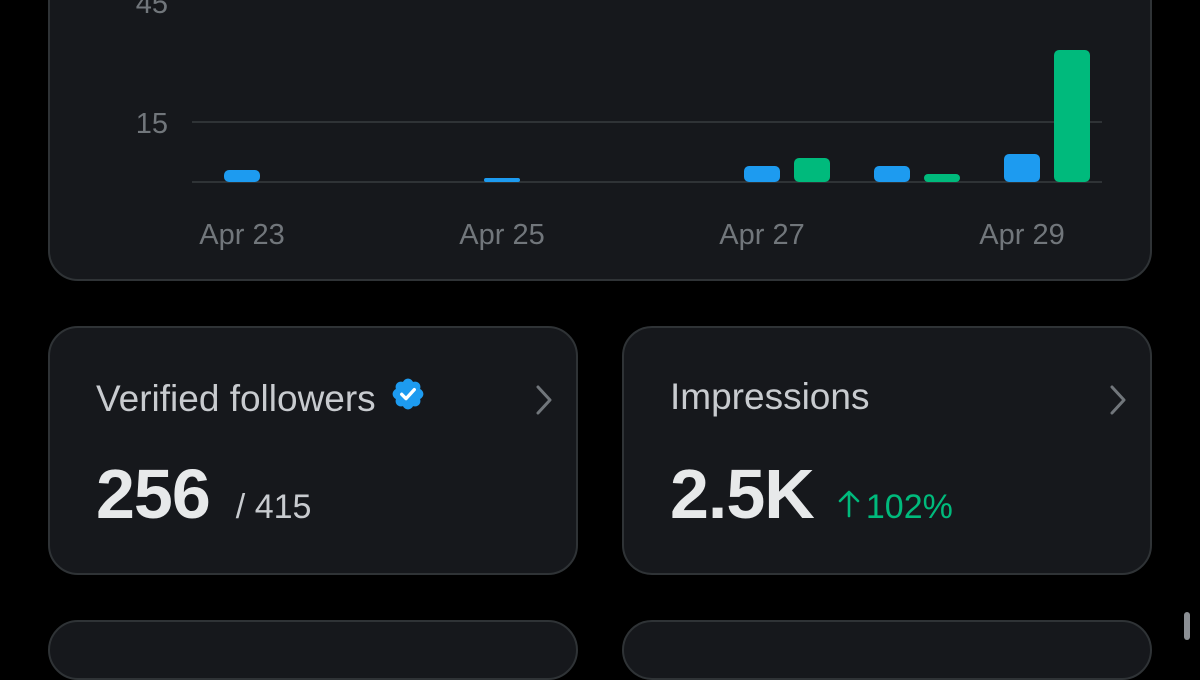  I want to click on verified-badge-icon, so click(408, 398).